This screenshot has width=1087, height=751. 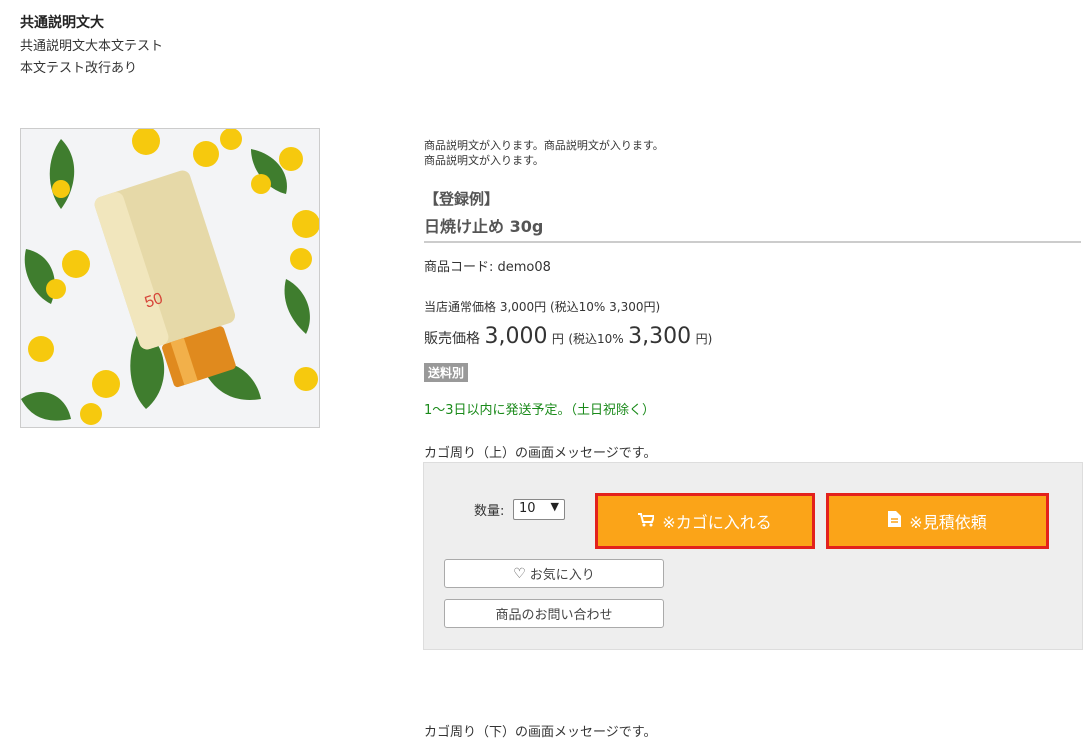 I want to click on sunscreen-product-photo: 50, so click(x=170, y=278).